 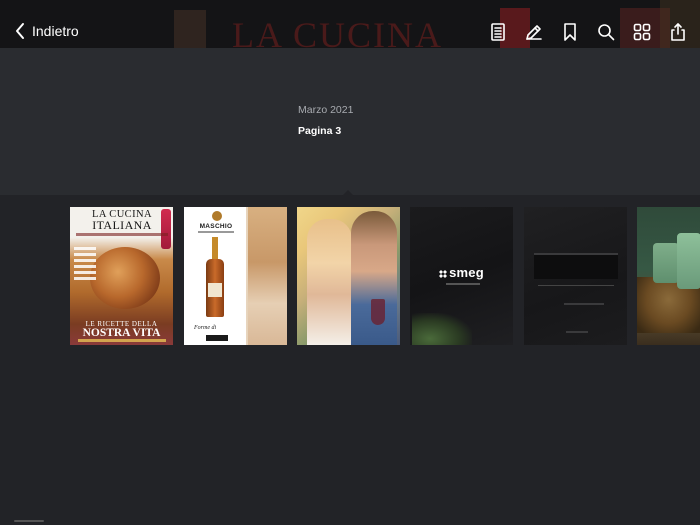 I want to click on cover-headline-big: NOSTRA VITA, so click(x=121, y=333).